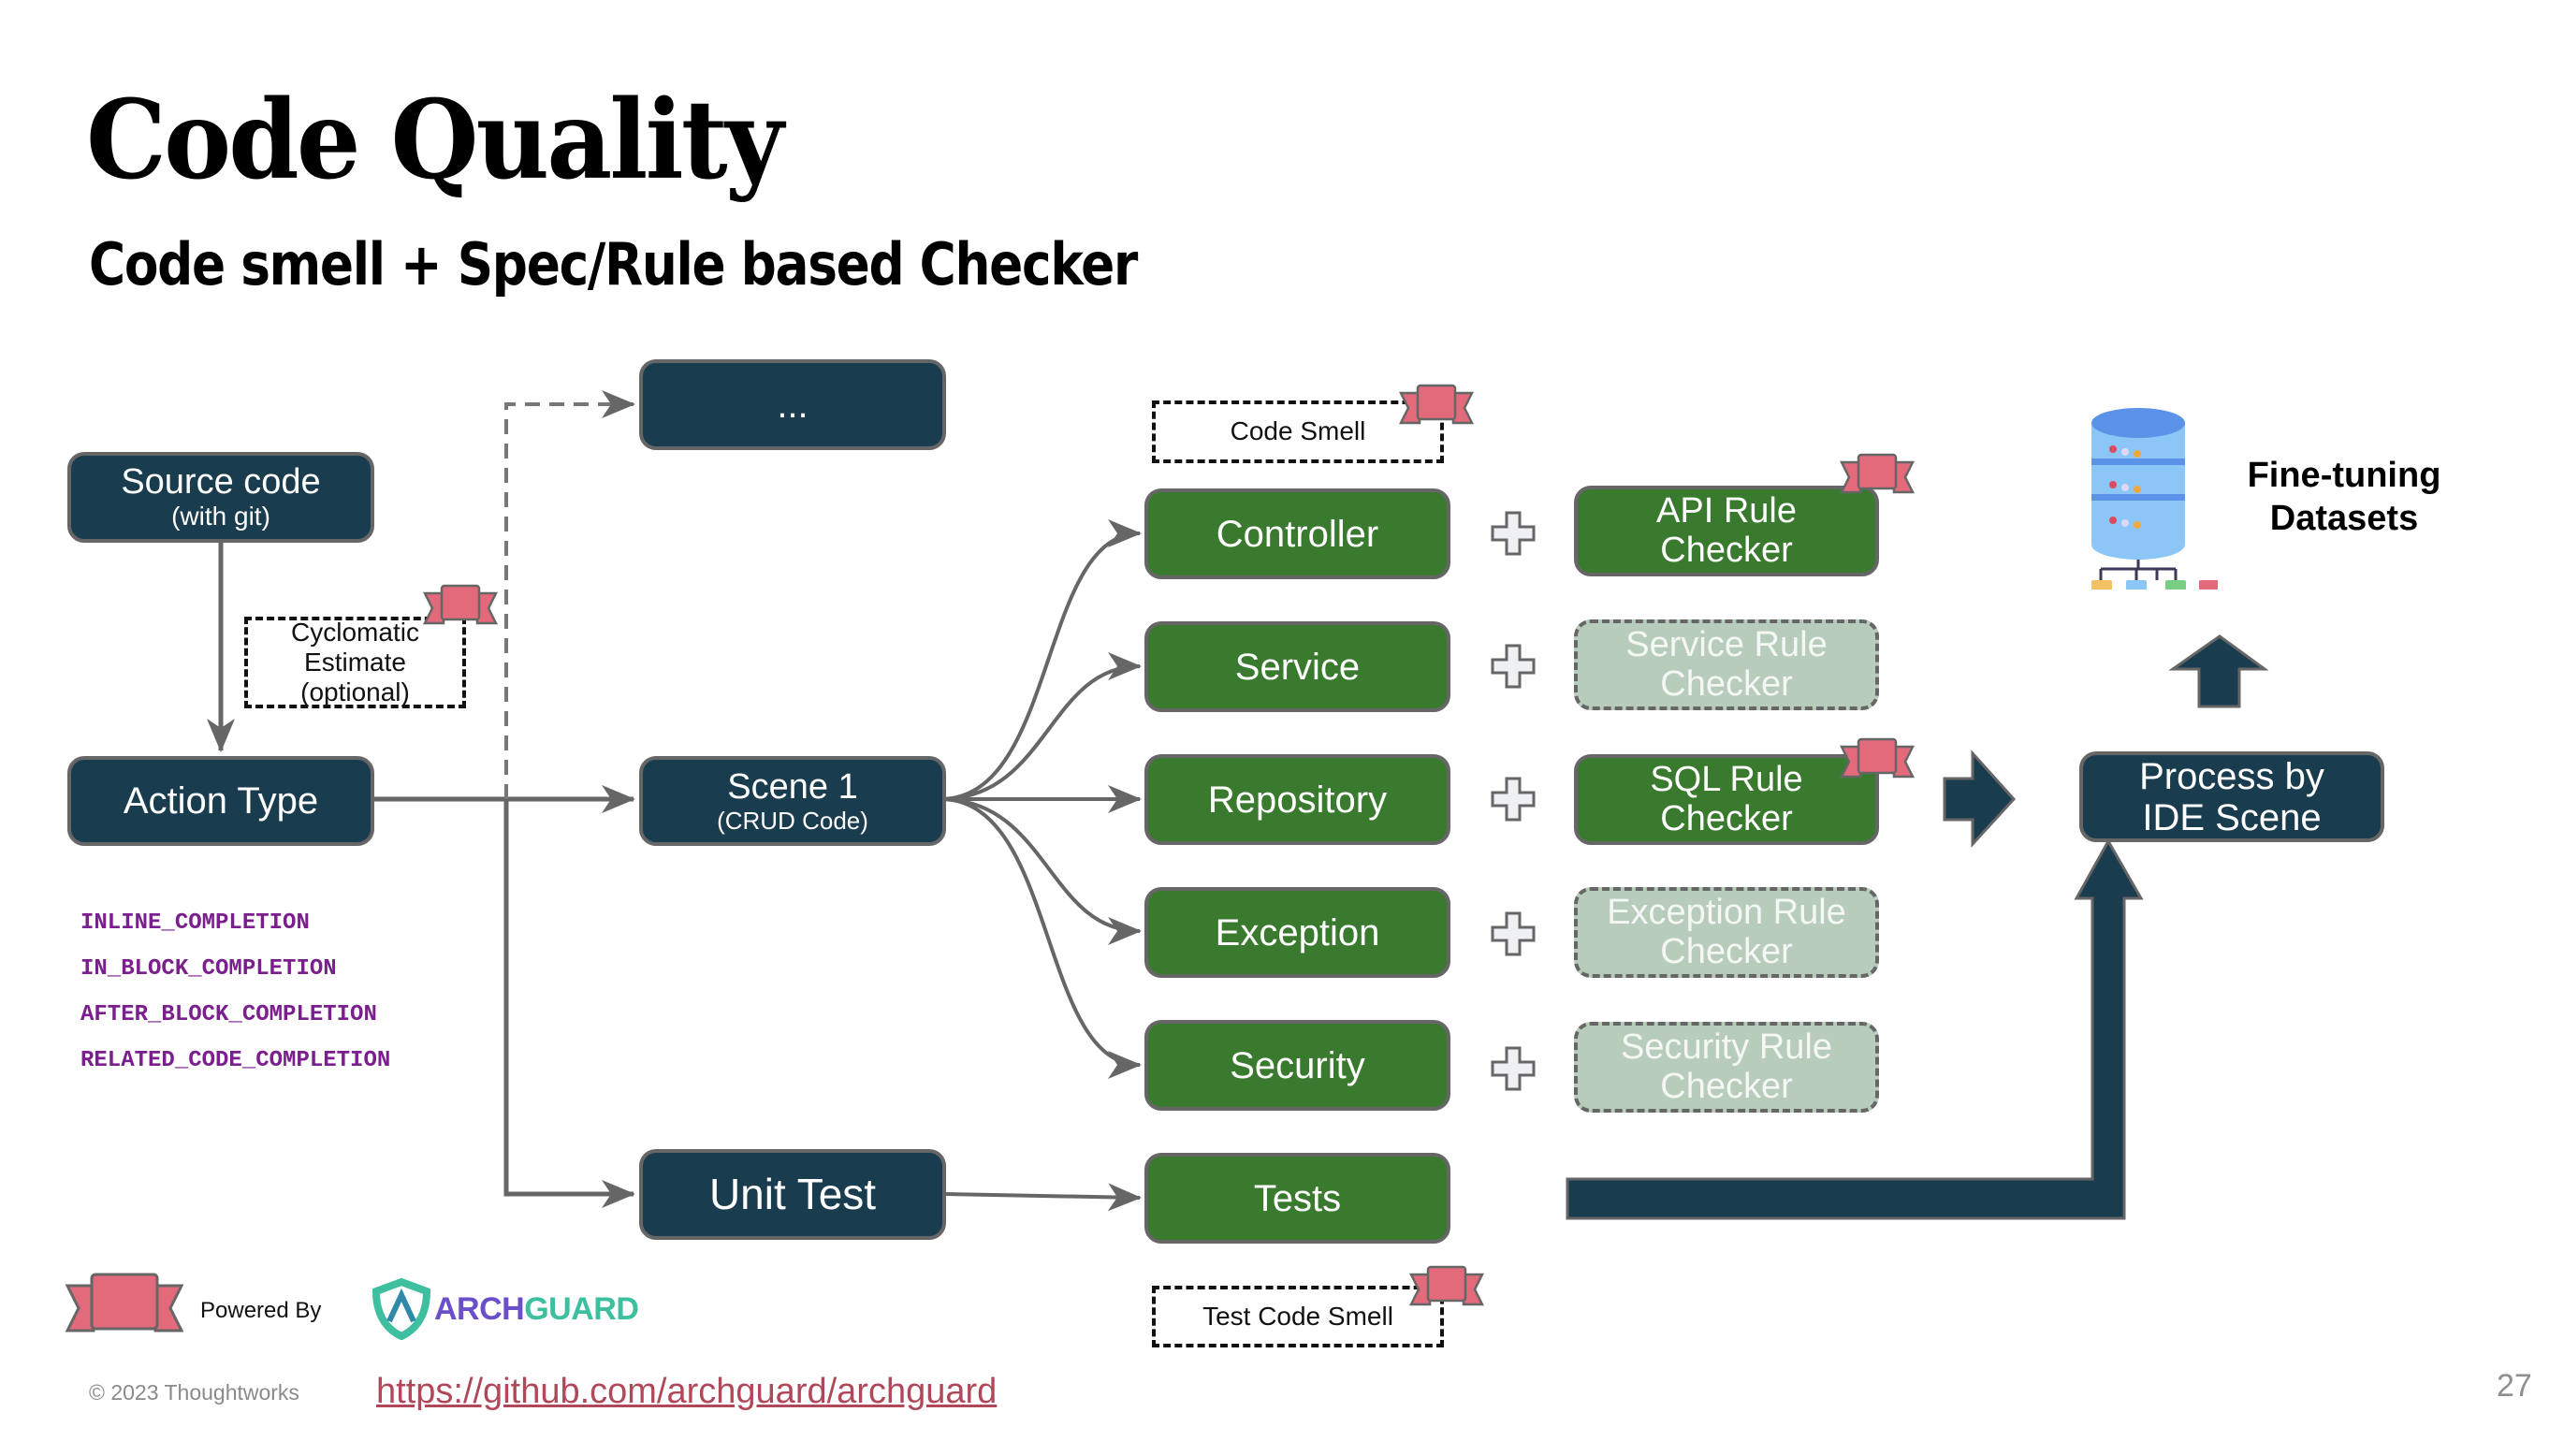 The image size is (2564, 1456). What do you see at coordinates (792, 786) in the screenshot?
I see `scene1-label: Scene 1` at bounding box center [792, 786].